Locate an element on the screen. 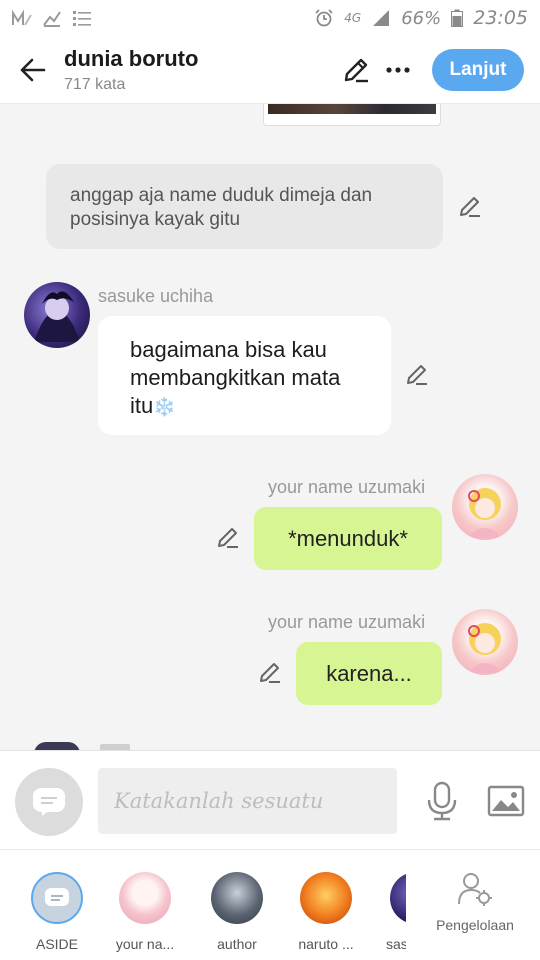 The height and width of the screenshot is (960, 540). character-label: sas is located at coordinates (396, 944).